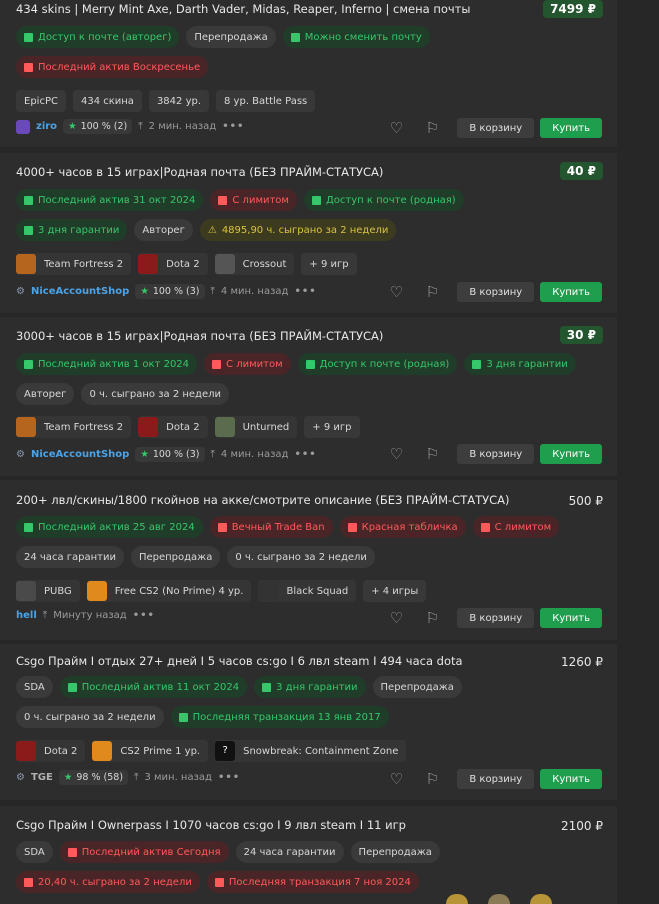 This screenshot has height=904, width=659. I want to click on seller-name: TGE, so click(42, 777).